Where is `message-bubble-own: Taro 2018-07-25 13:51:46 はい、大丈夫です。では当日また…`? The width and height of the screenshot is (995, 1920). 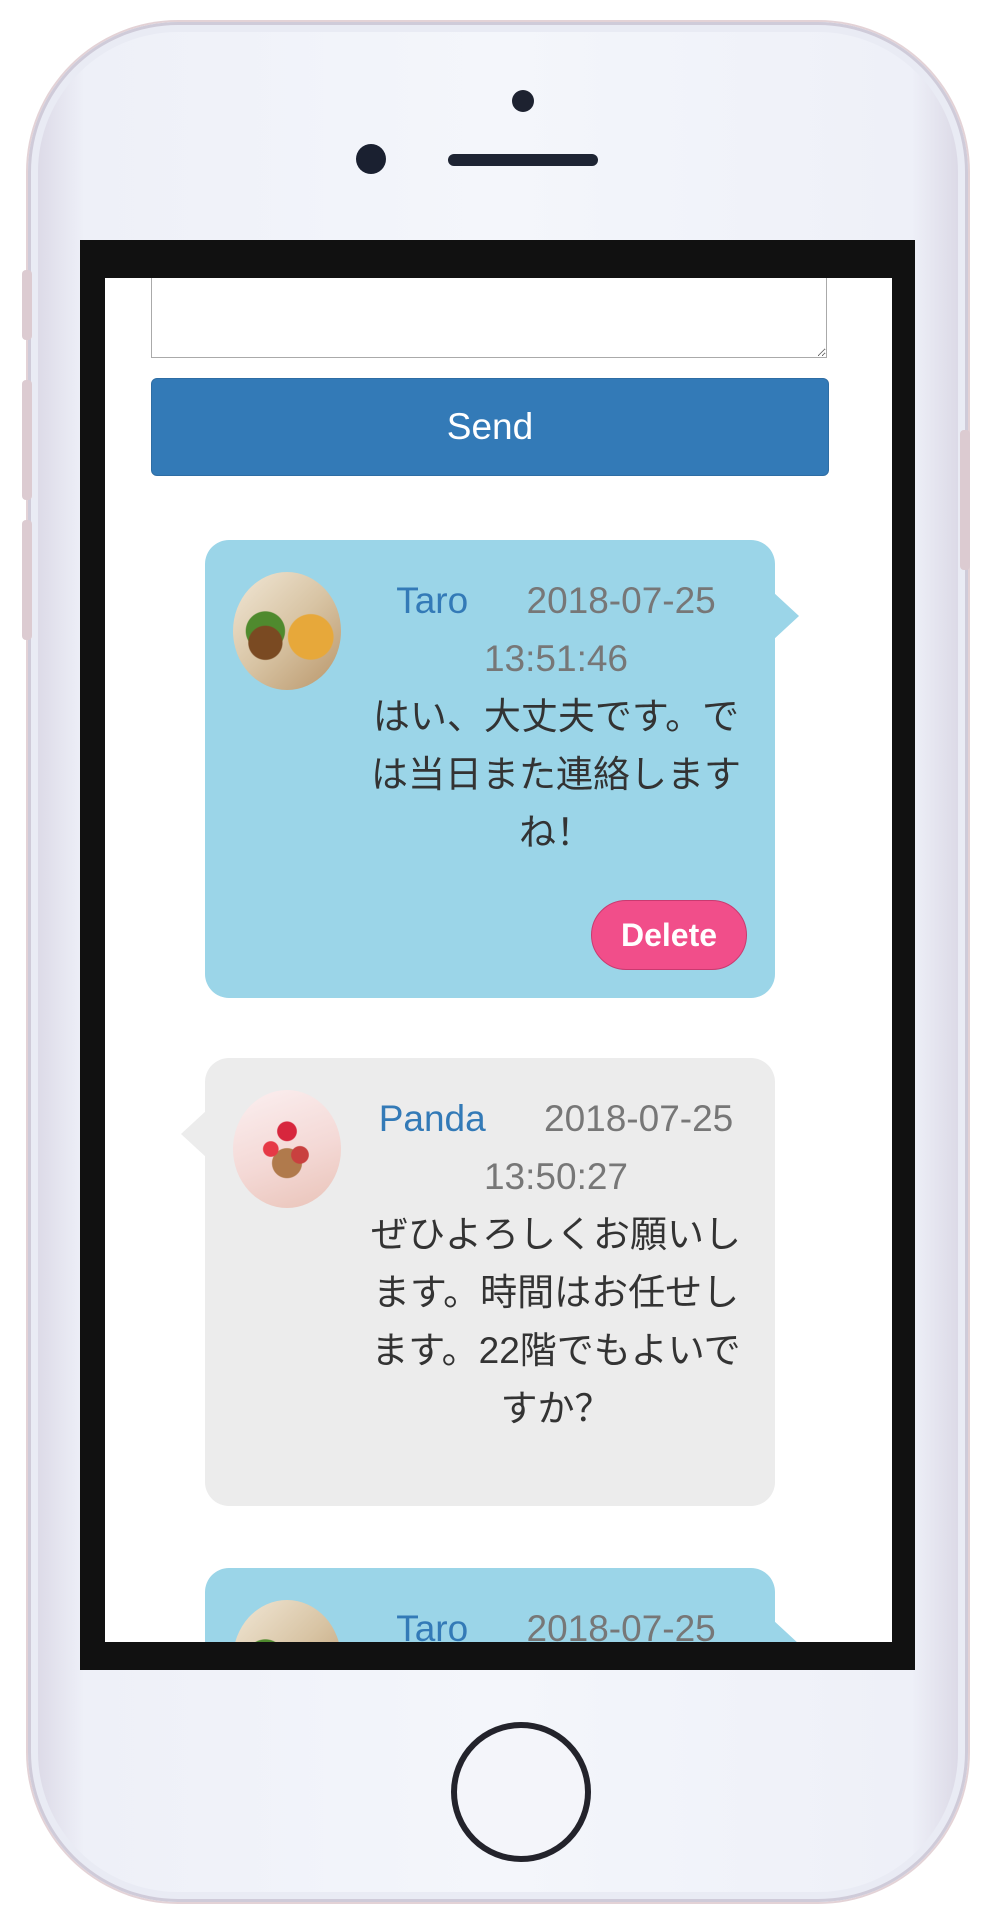 message-bubble-own: Taro 2018-07-25 13:51:46 はい、大丈夫です。では当日また… is located at coordinates (502, 769).